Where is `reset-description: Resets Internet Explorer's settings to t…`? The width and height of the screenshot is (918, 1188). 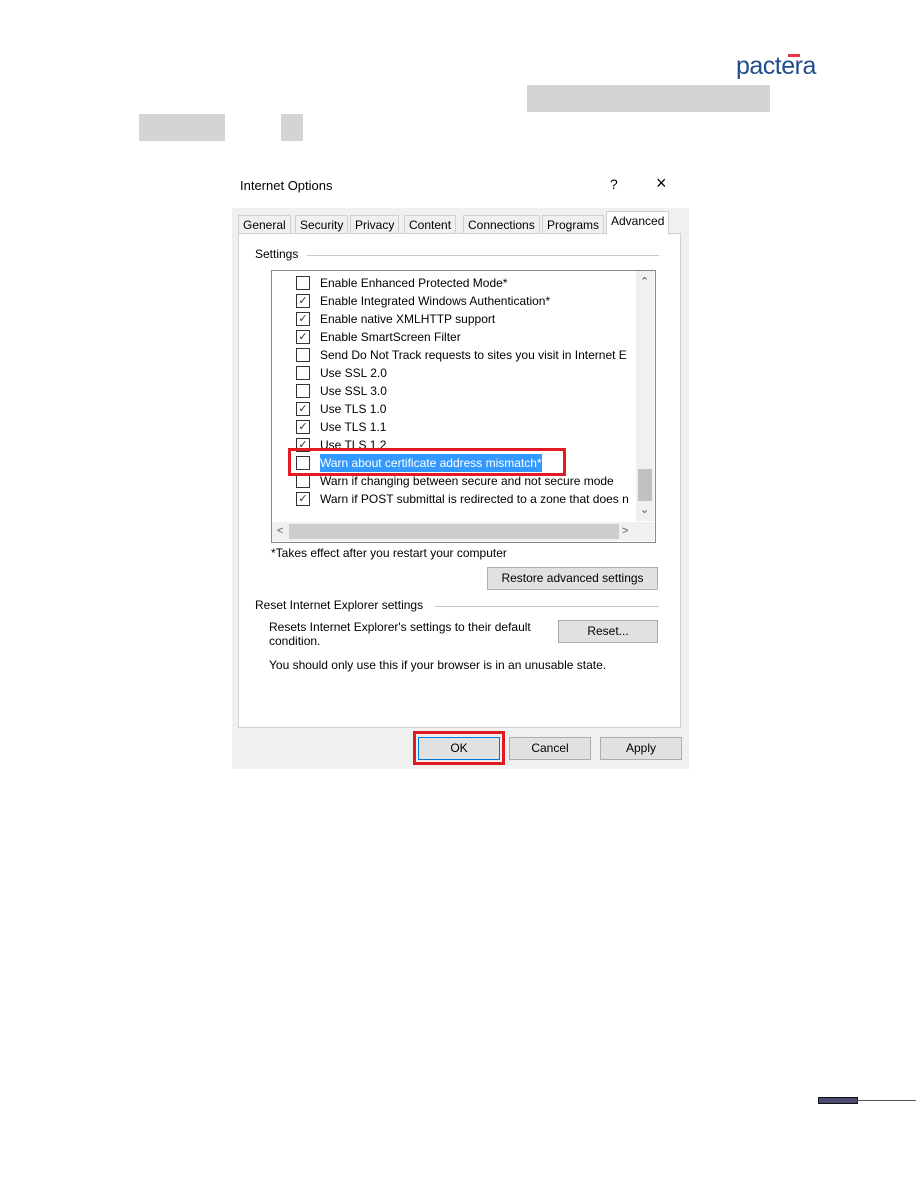 reset-description: Resets Internet Explorer's settings to t… is located at coordinates (400, 627).